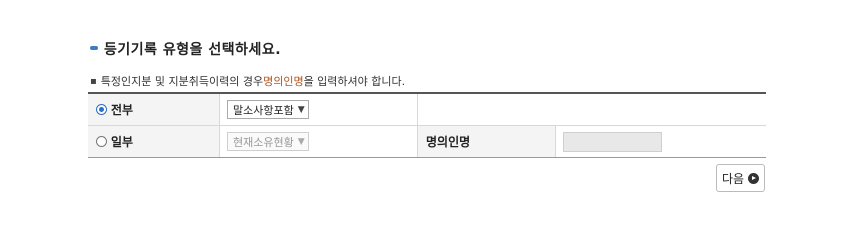  I want to click on radio-unchecked-icon, so click(101, 141).